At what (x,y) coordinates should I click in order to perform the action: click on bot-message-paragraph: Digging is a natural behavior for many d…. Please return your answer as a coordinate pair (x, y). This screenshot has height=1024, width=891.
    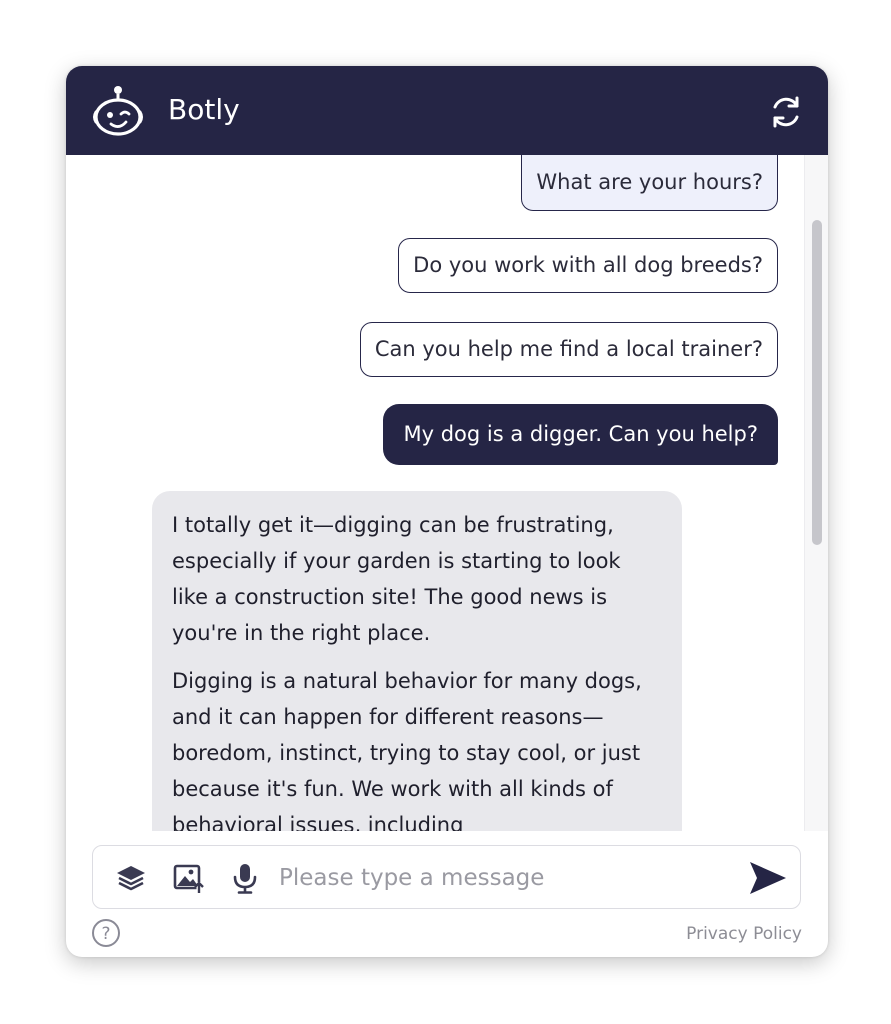
    Looking at the image, I should click on (407, 750).